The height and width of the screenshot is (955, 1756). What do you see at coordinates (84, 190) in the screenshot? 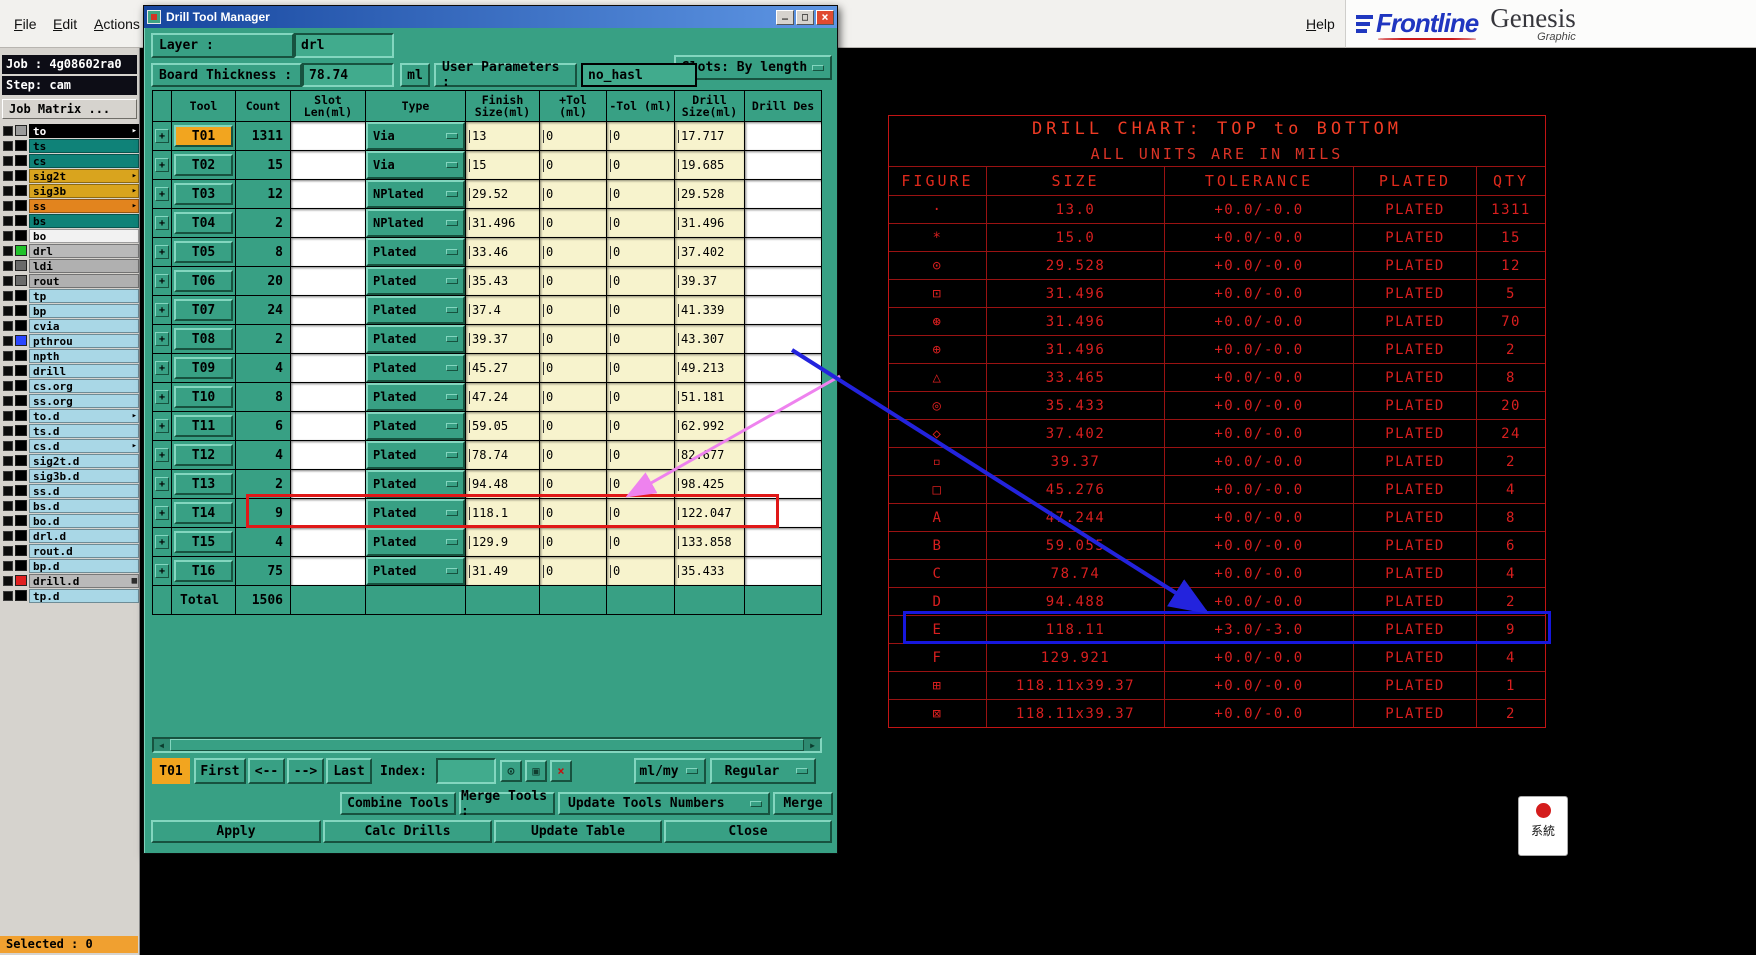
I see `layer-name-label: sig3b ▸` at bounding box center [84, 190].